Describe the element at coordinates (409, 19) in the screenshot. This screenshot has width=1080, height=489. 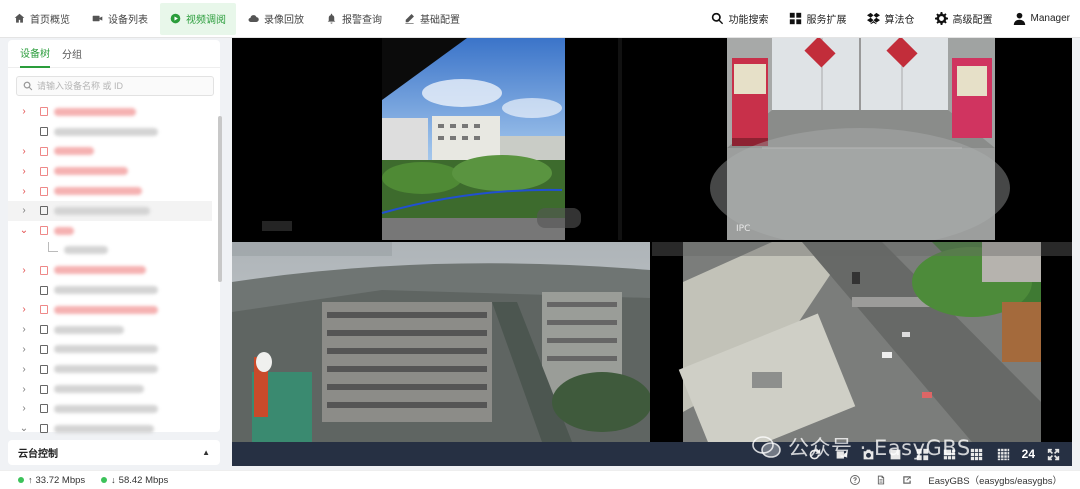
I see `edit-icon` at that location.